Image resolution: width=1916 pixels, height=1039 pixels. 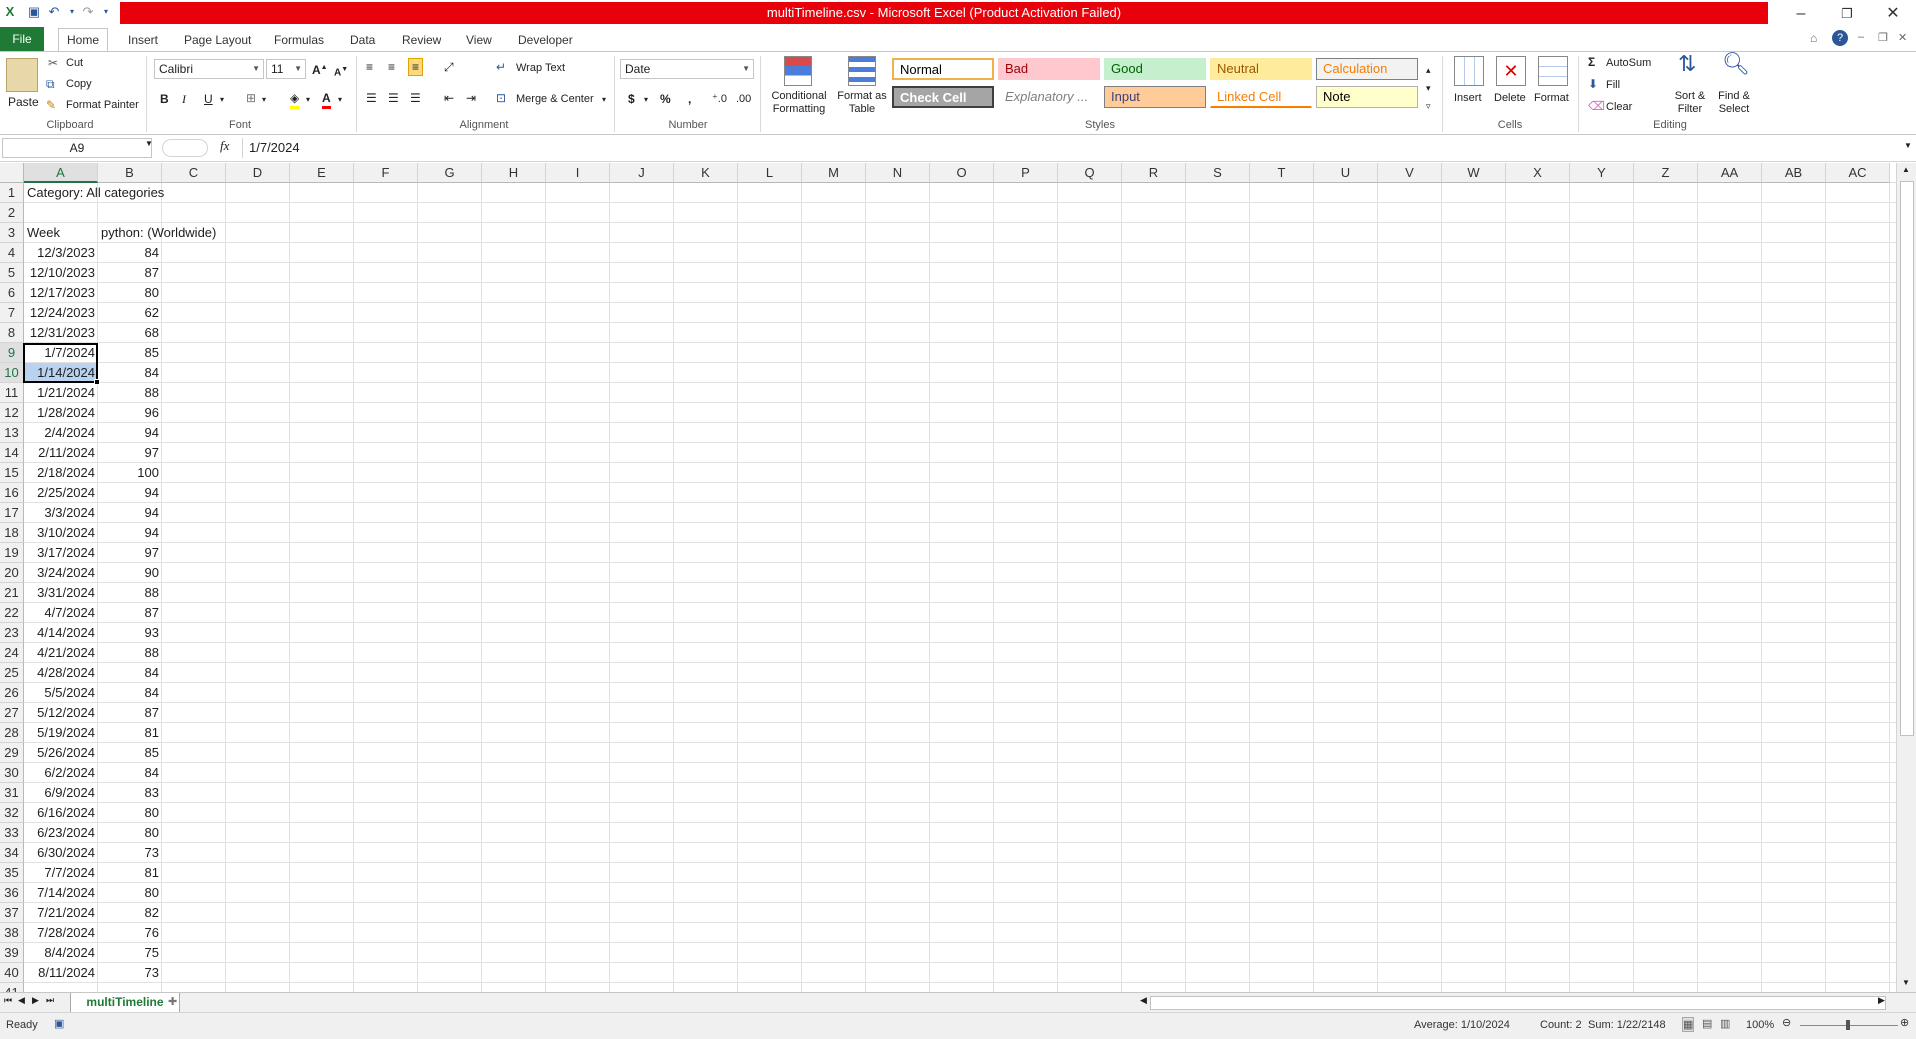 I want to click on sheet-tab-multitimeline: multiTimeline, so click(x=125, y=1003).